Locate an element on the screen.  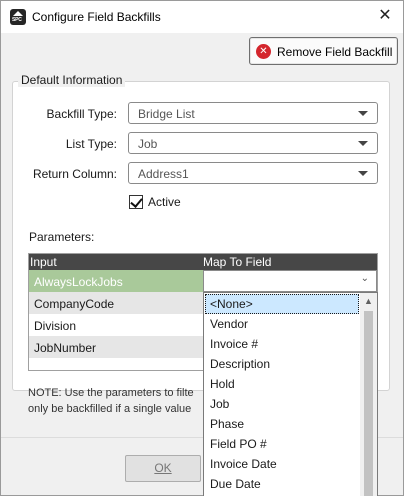
window-title: Configure Field Backfills is located at coordinates (96, 17).